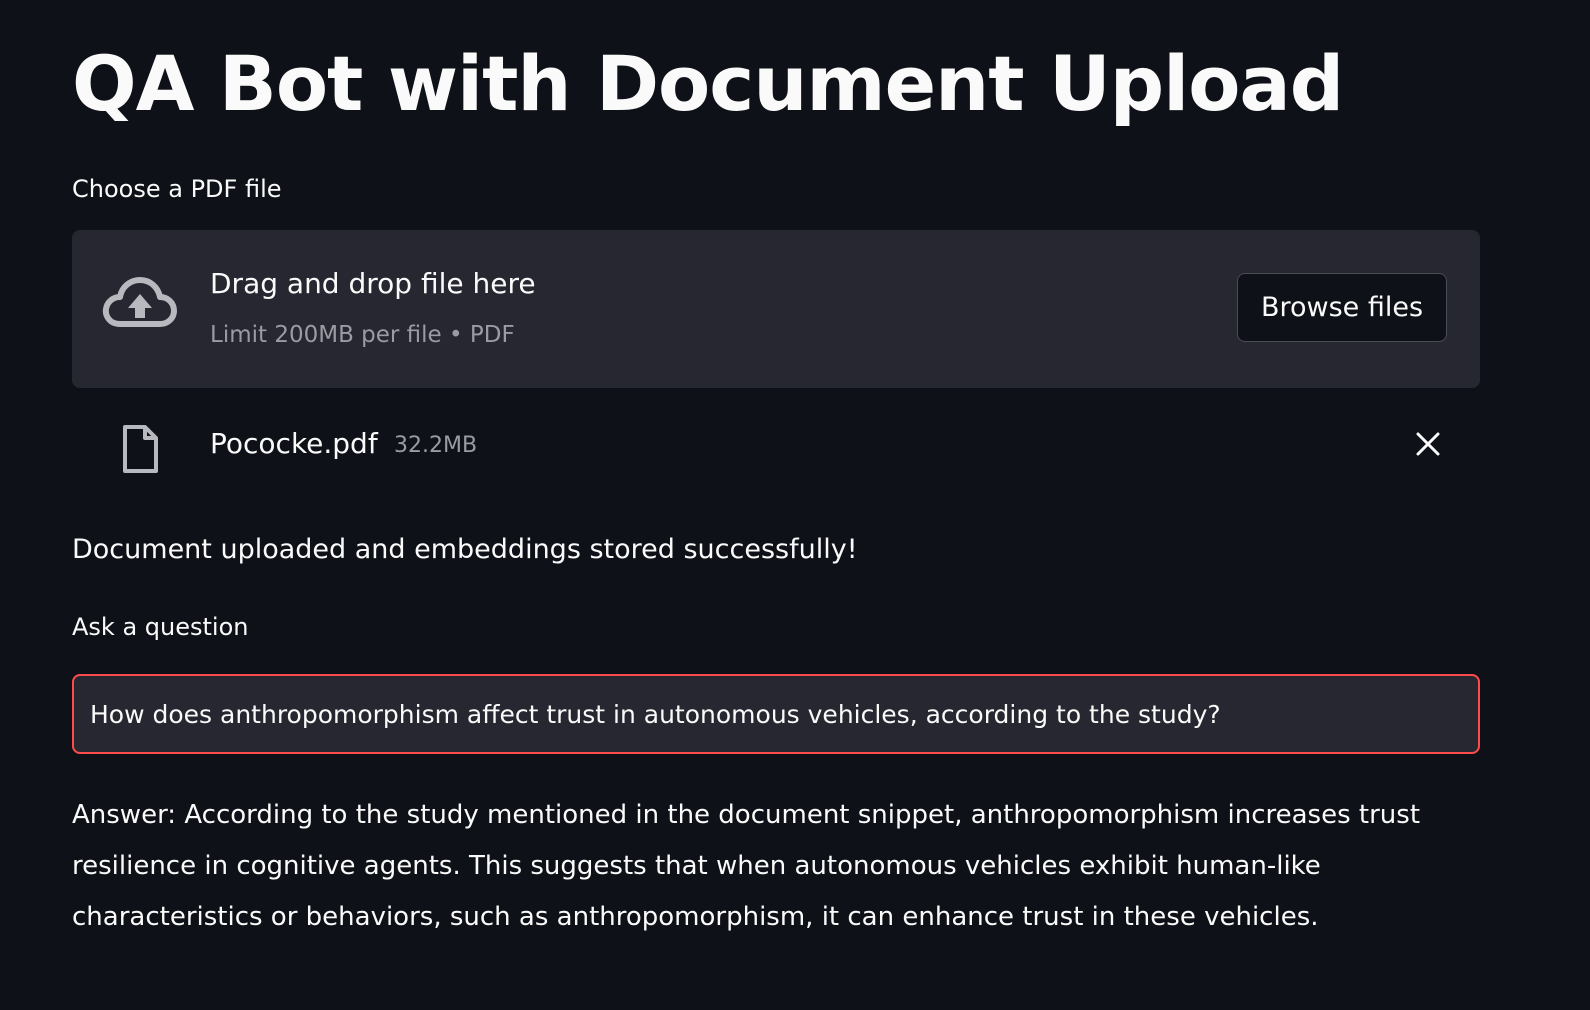 This screenshot has width=1590, height=1010. I want to click on question-label: Ask a question, so click(160, 627).